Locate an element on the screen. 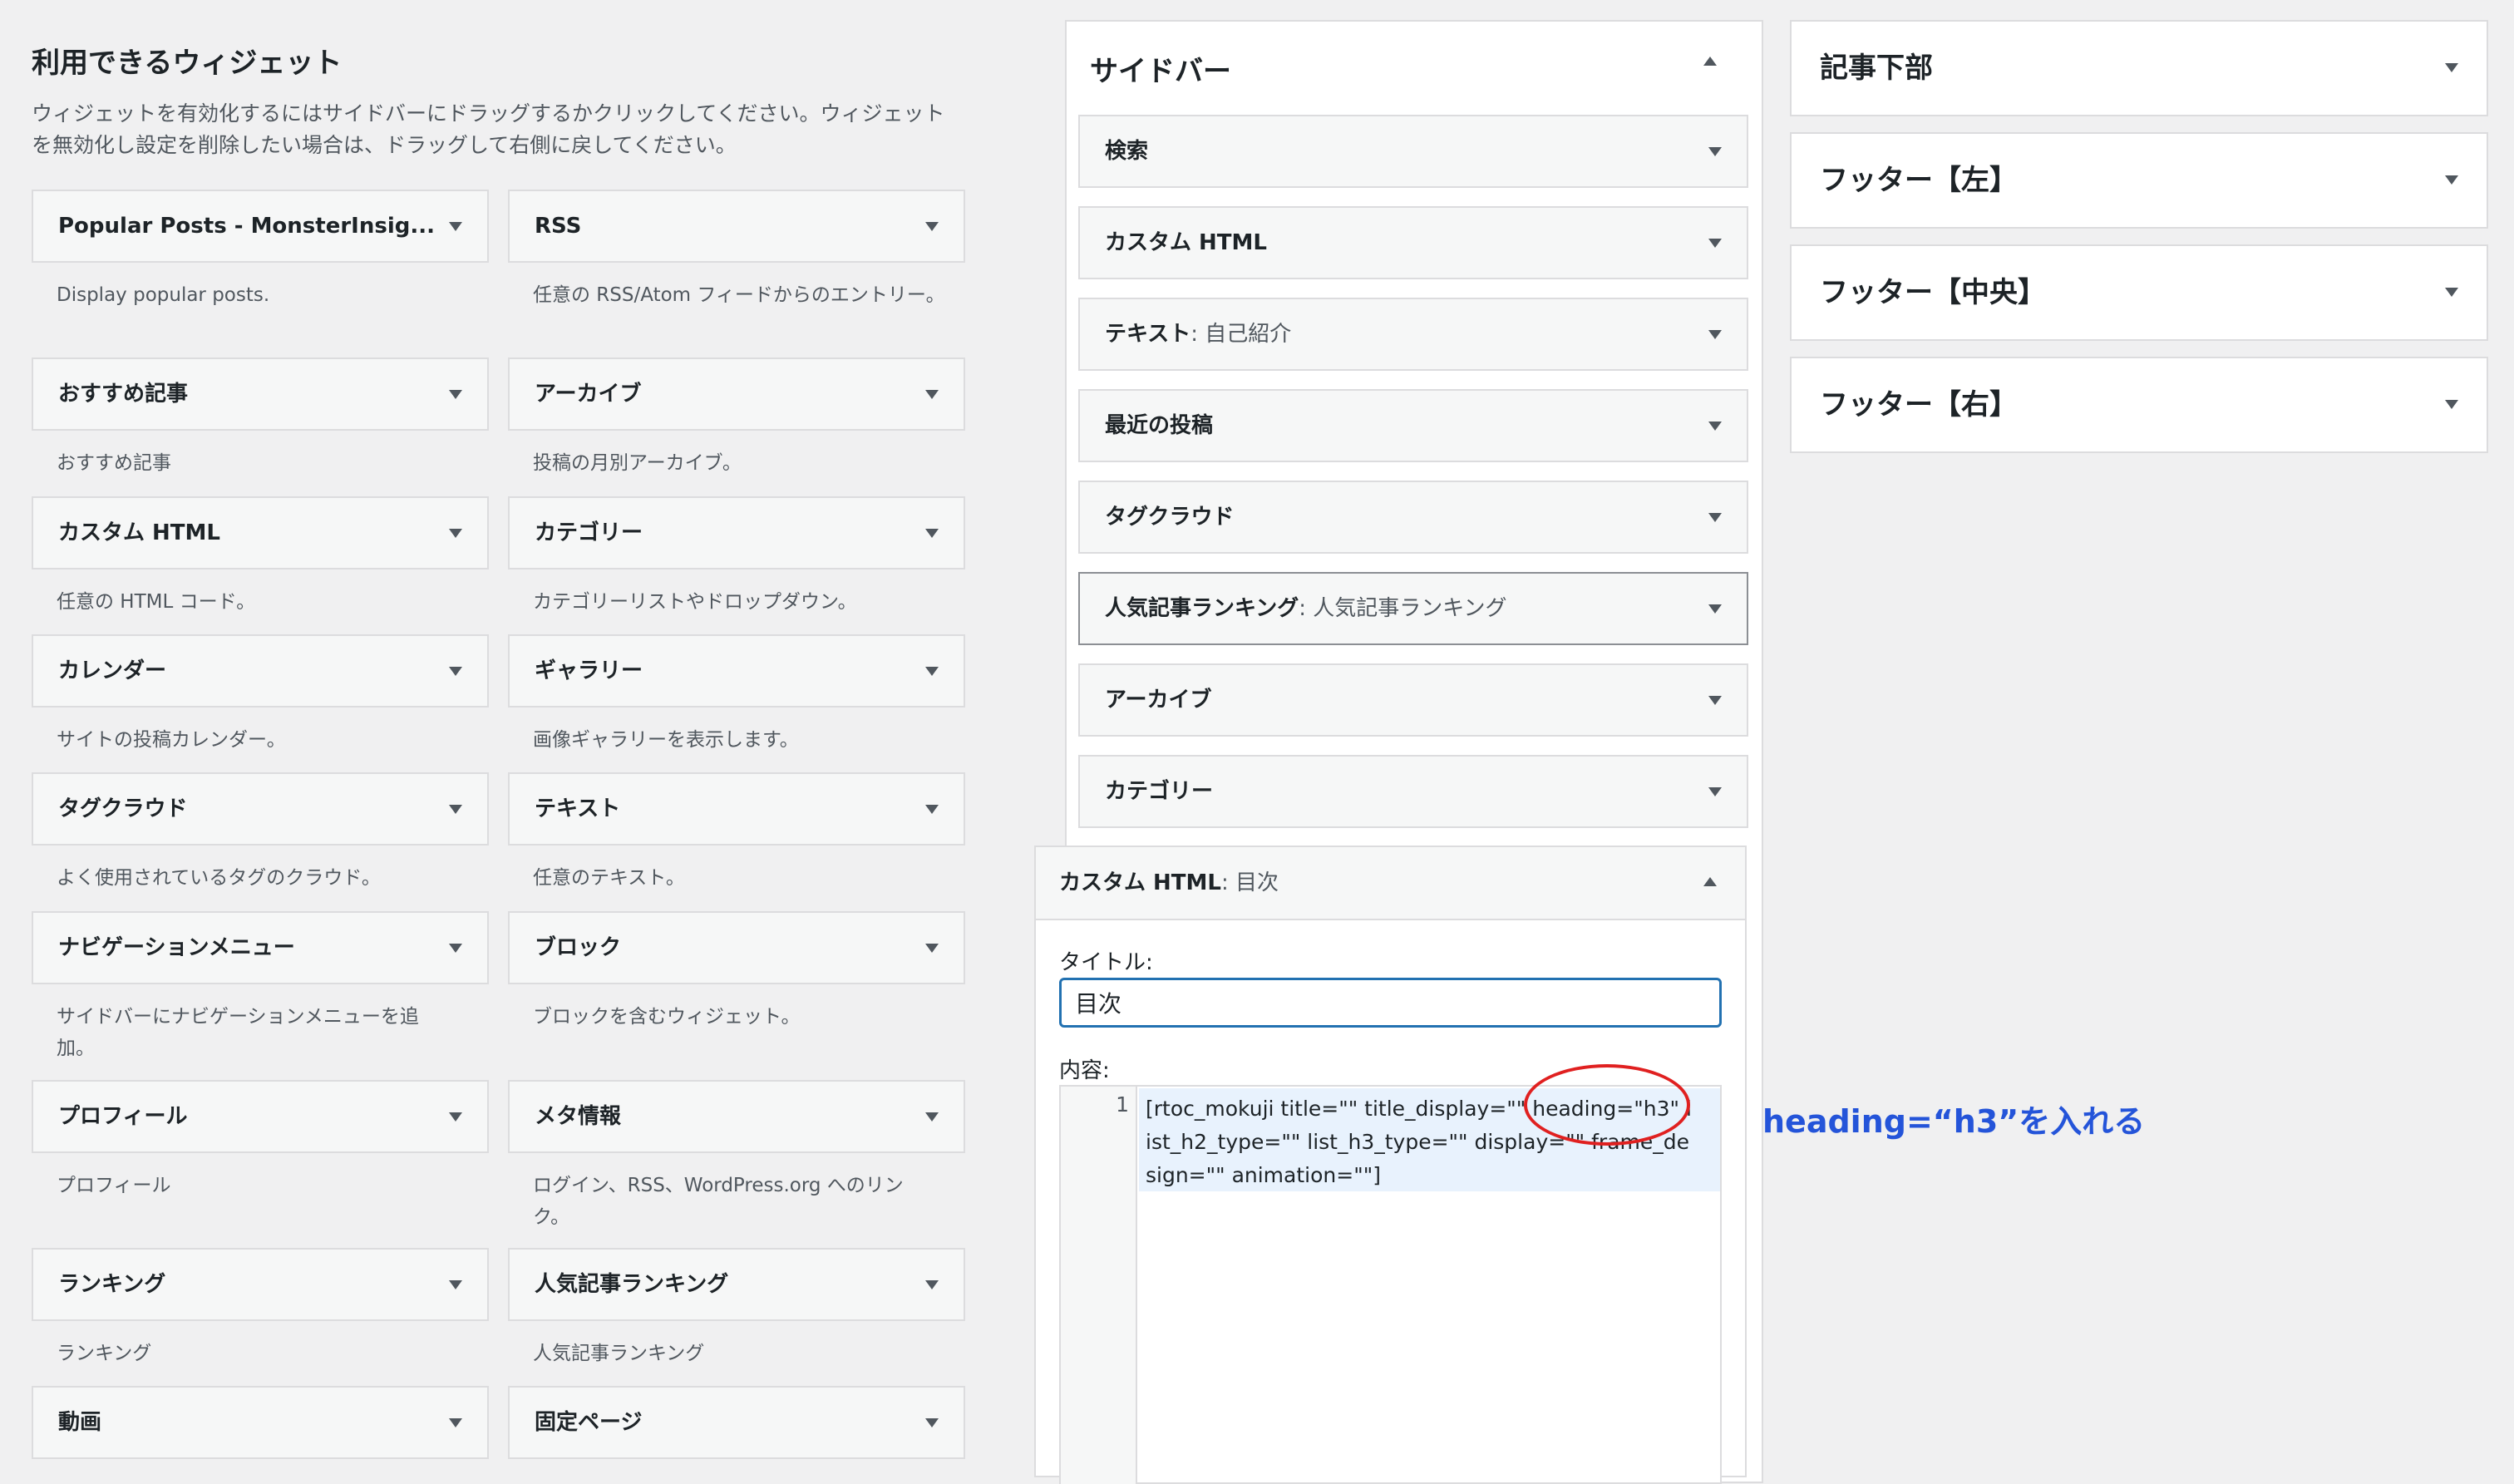 This screenshot has height=1484, width=2514. widget-description: 投稿の月別アーカイブ。 is located at coordinates (637, 463).